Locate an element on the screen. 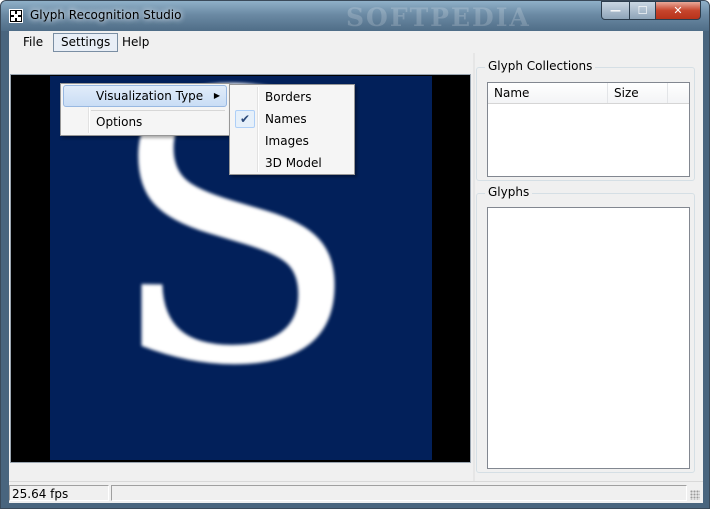  maximize-icon: ☐ is located at coordinates (642, 10).